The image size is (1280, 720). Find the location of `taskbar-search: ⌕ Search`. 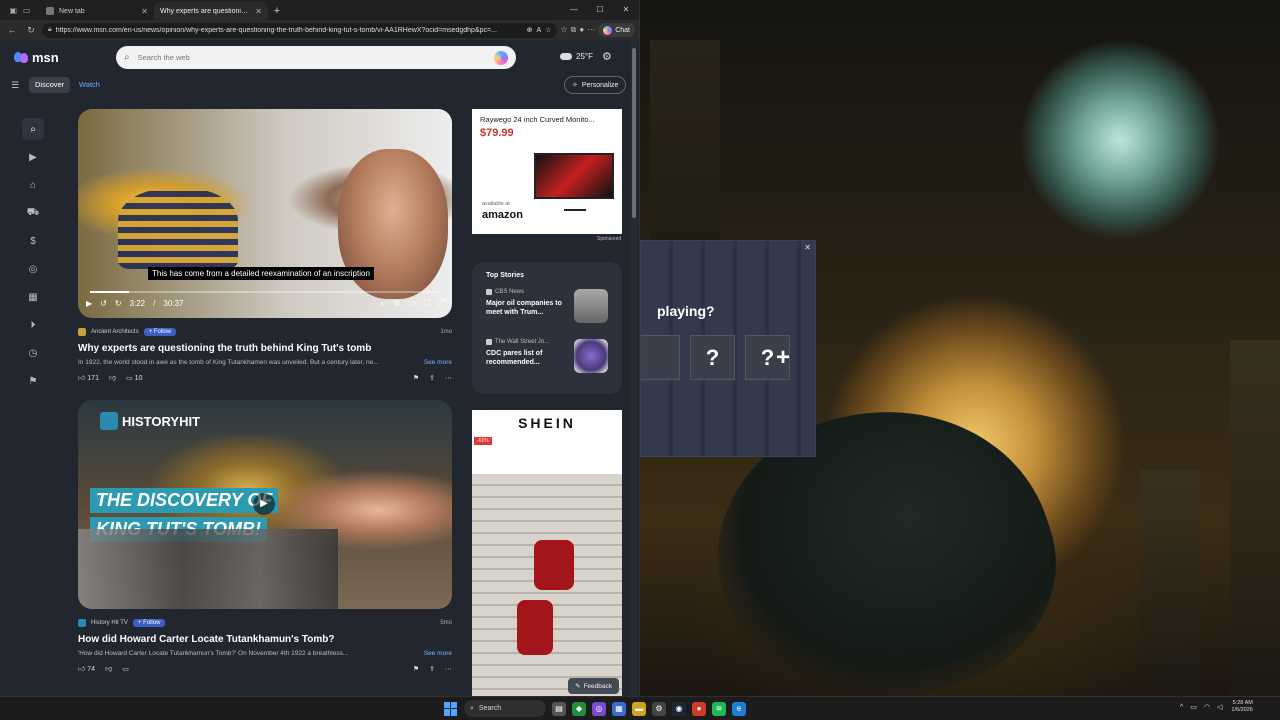

taskbar-search: ⌕ Search is located at coordinates (505, 708).